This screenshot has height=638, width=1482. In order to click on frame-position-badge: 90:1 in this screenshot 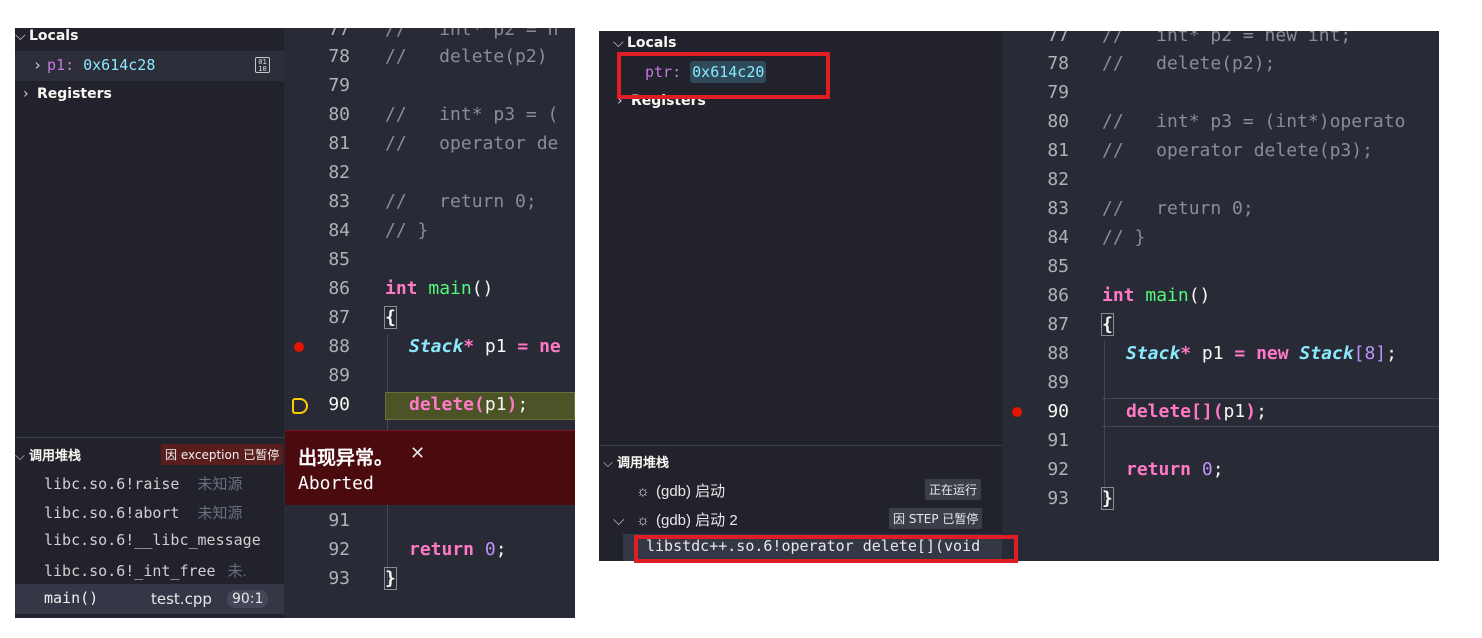, I will do `click(248, 599)`.